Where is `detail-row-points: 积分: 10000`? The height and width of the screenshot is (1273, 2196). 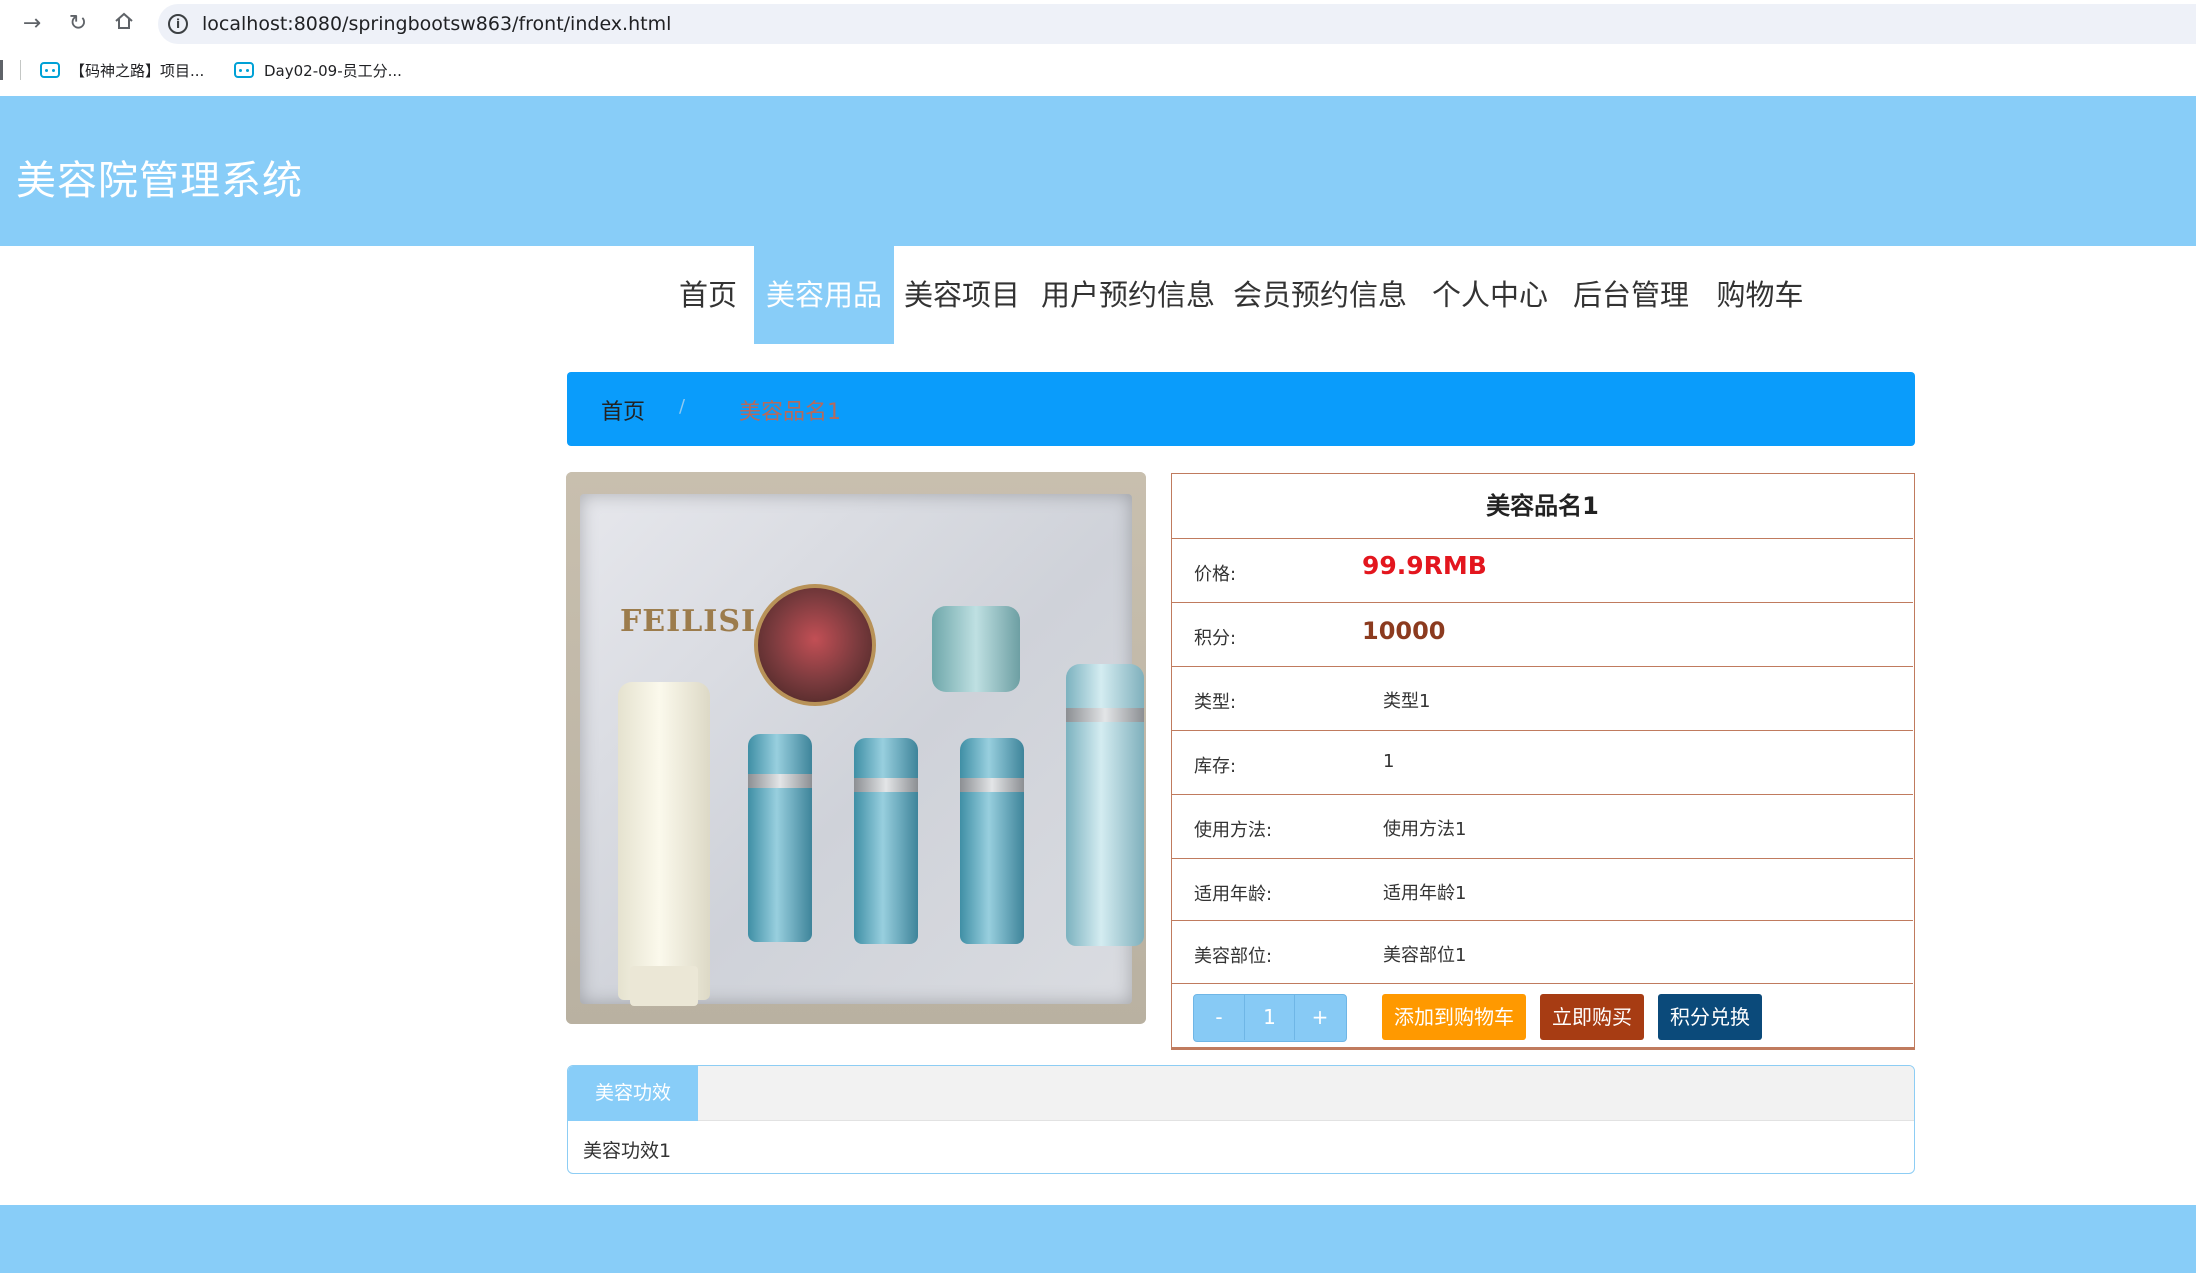 detail-row-points: 积分: 10000 is located at coordinates (1542, 634).